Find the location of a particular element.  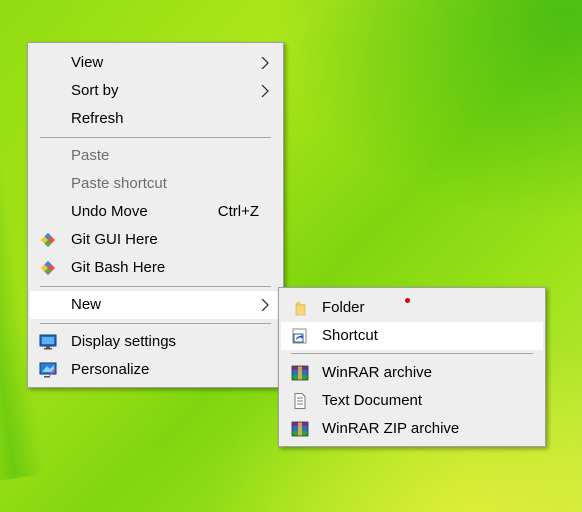

winrar-icon is located at coordinates (300, 373).